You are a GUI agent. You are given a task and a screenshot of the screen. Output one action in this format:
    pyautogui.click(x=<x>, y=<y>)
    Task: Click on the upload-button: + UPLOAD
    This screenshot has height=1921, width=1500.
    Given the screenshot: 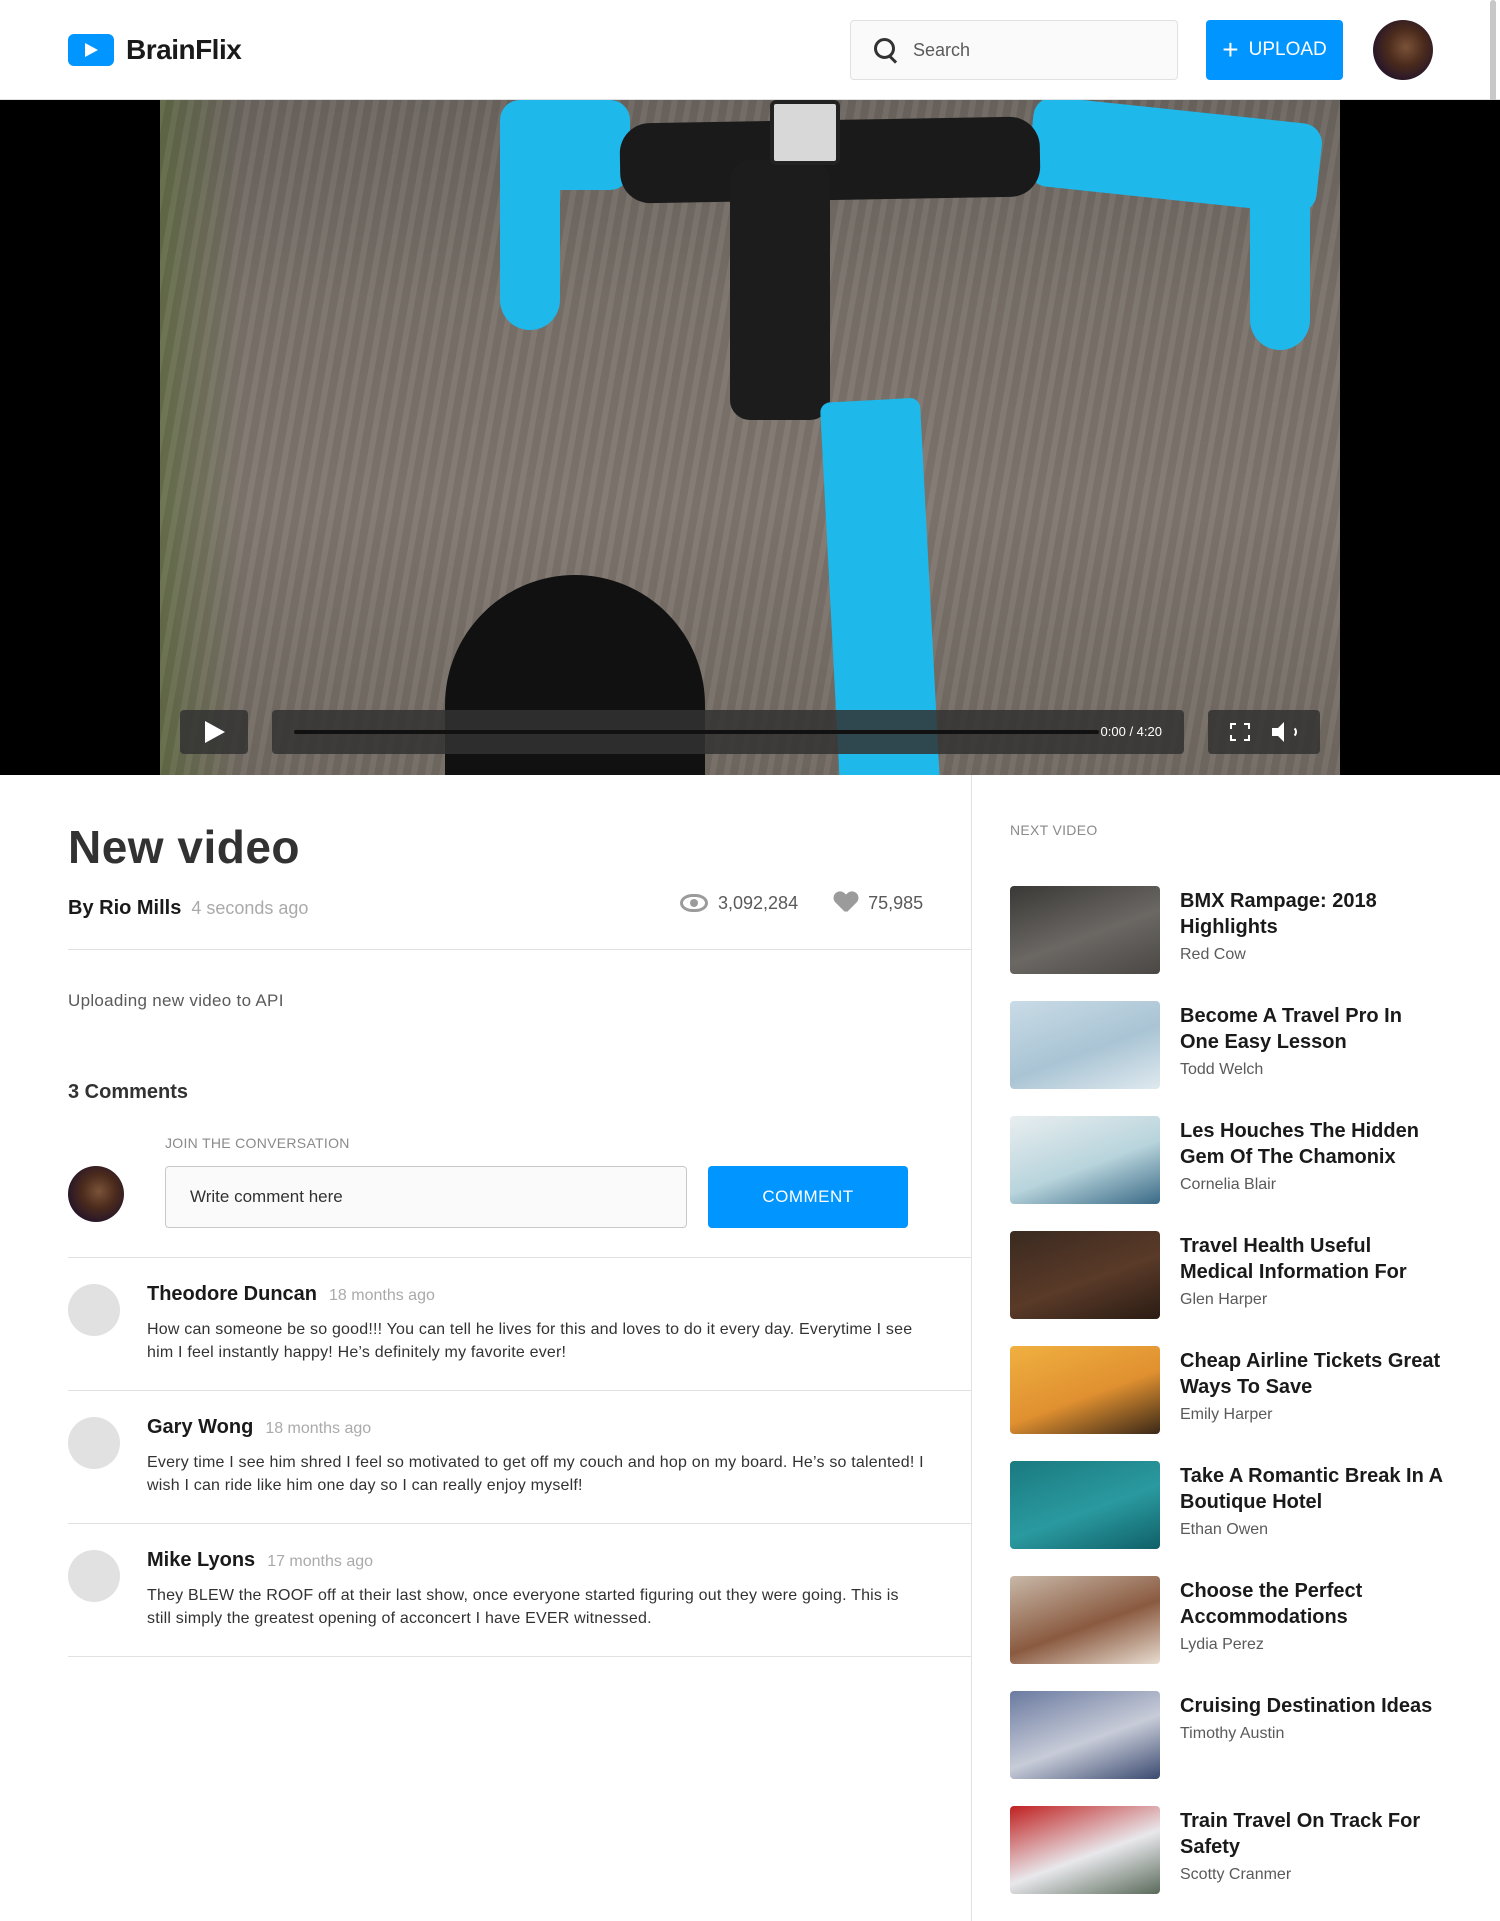 What is the action you would take?
    pyautogui.click(x=1274, y=50)
    